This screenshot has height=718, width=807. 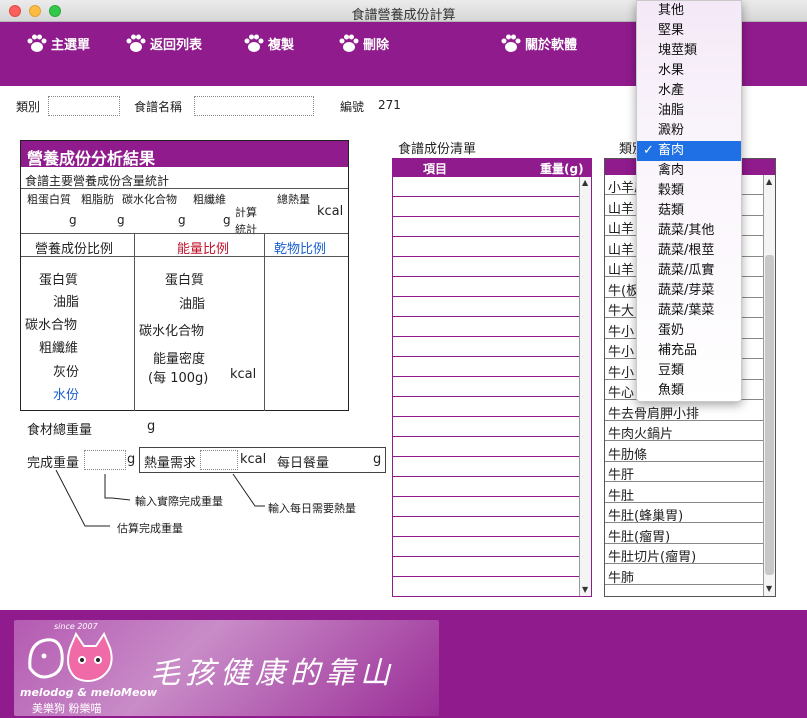 I want to click on material-row: 牛肚, so click(x=684, y=493).